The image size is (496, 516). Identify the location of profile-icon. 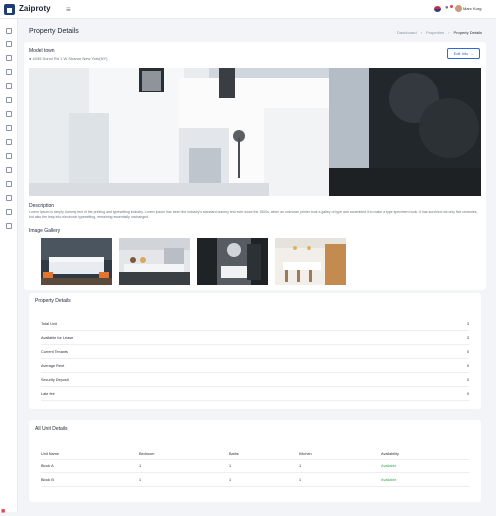
(9, 226).